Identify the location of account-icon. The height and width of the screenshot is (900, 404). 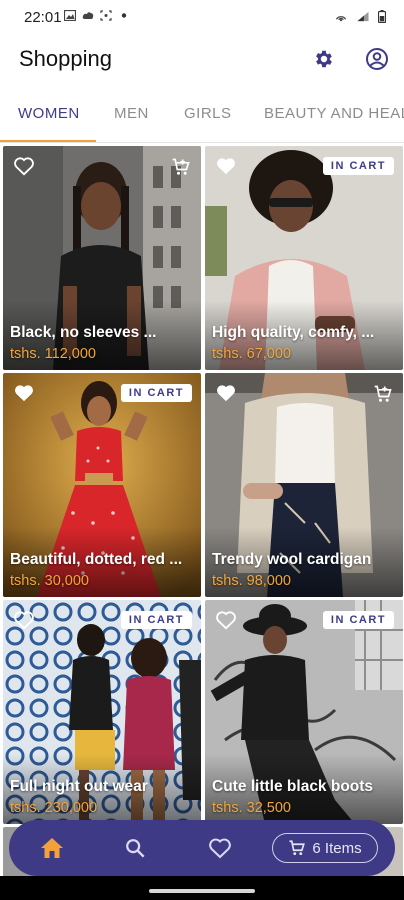
(377, 59).